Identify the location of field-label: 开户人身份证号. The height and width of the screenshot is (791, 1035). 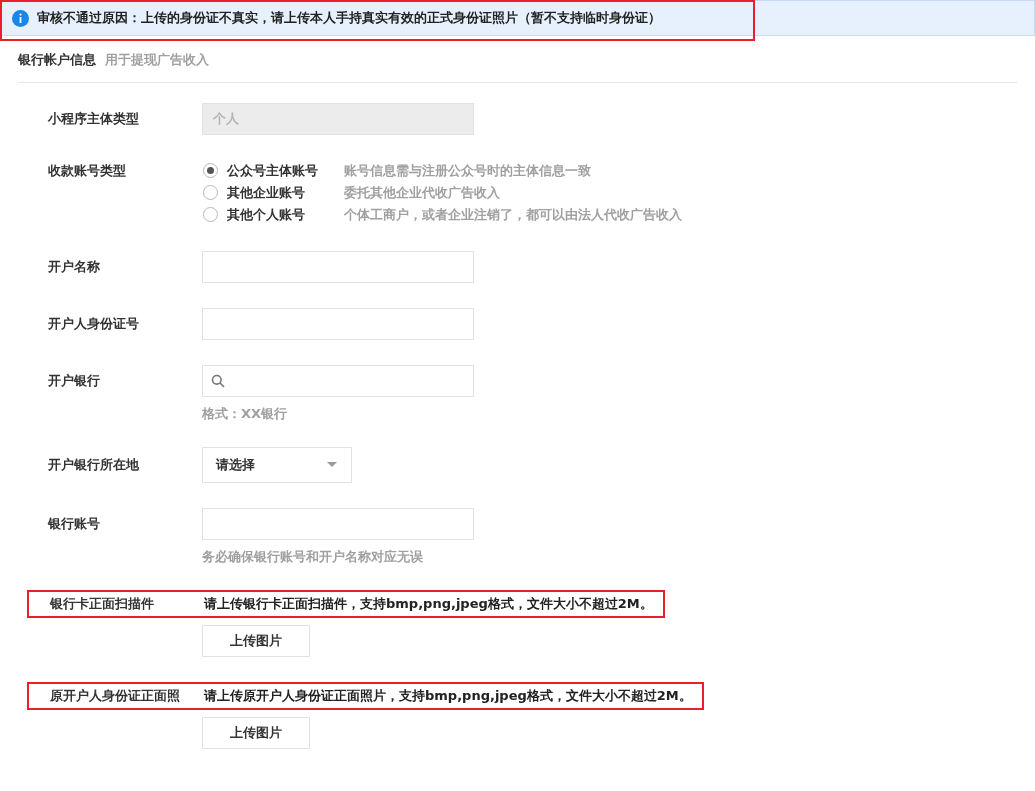
(93, 323).